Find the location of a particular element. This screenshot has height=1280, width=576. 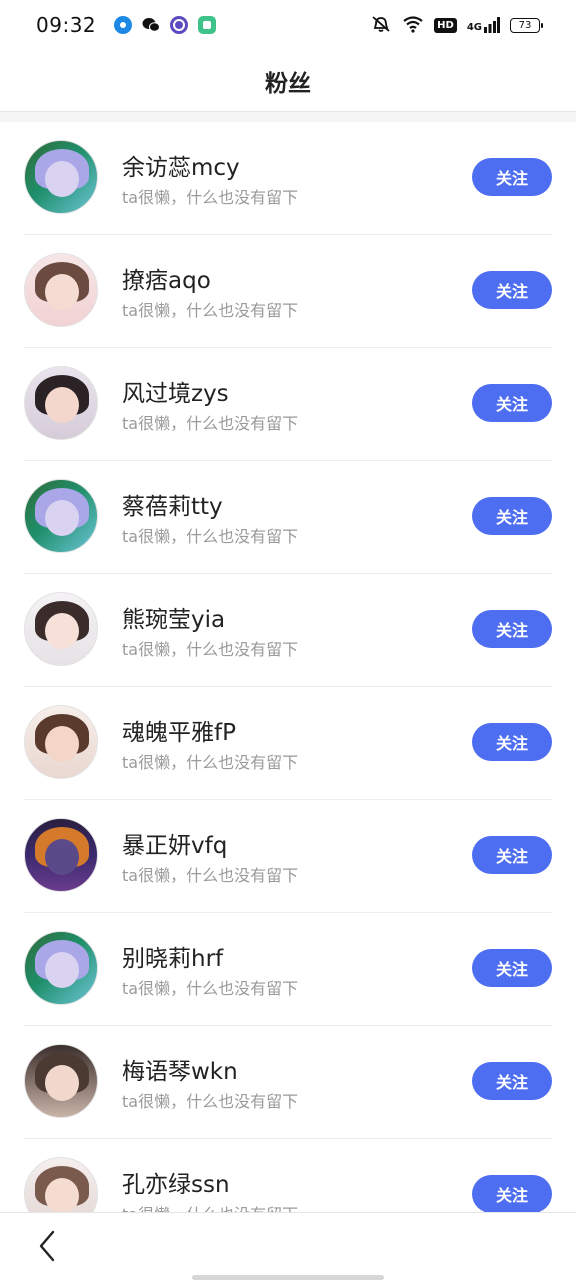

hd-badge: HD is located at coordinates (445, 25).